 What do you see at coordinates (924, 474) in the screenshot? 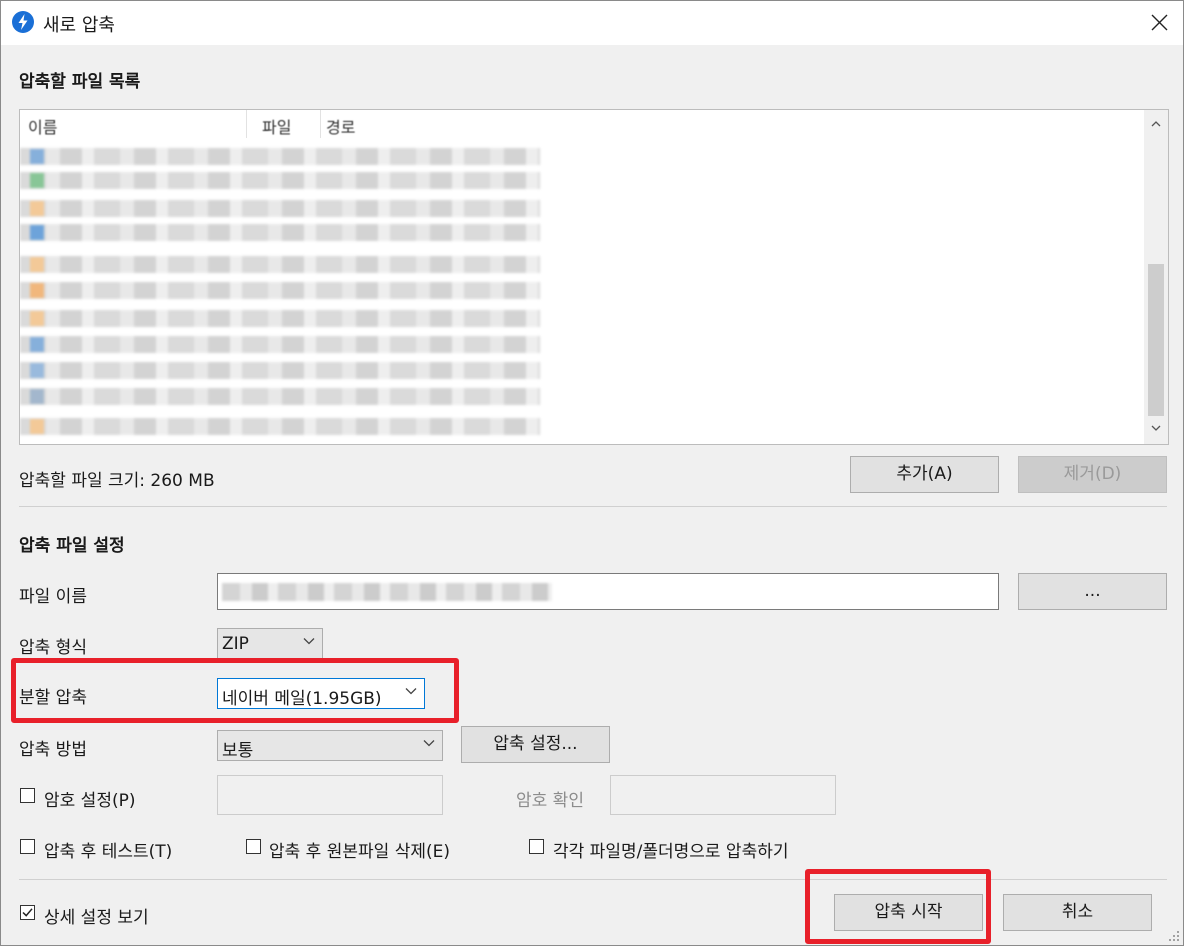
I see `add-button: 추가(A)` at bounding box center [924, 474].